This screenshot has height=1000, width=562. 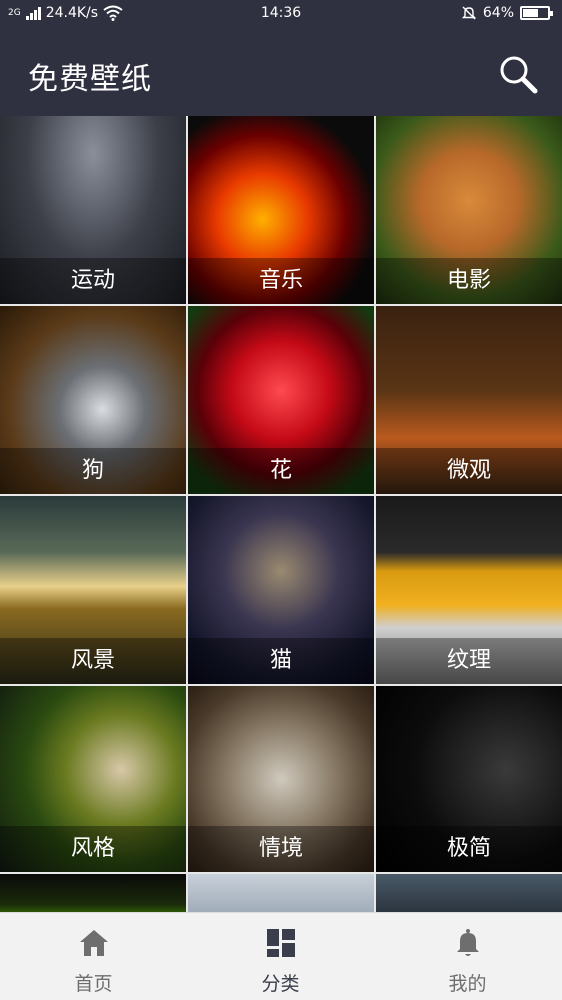 I want to click on category-label: 风景, so click(x=93, y=661).